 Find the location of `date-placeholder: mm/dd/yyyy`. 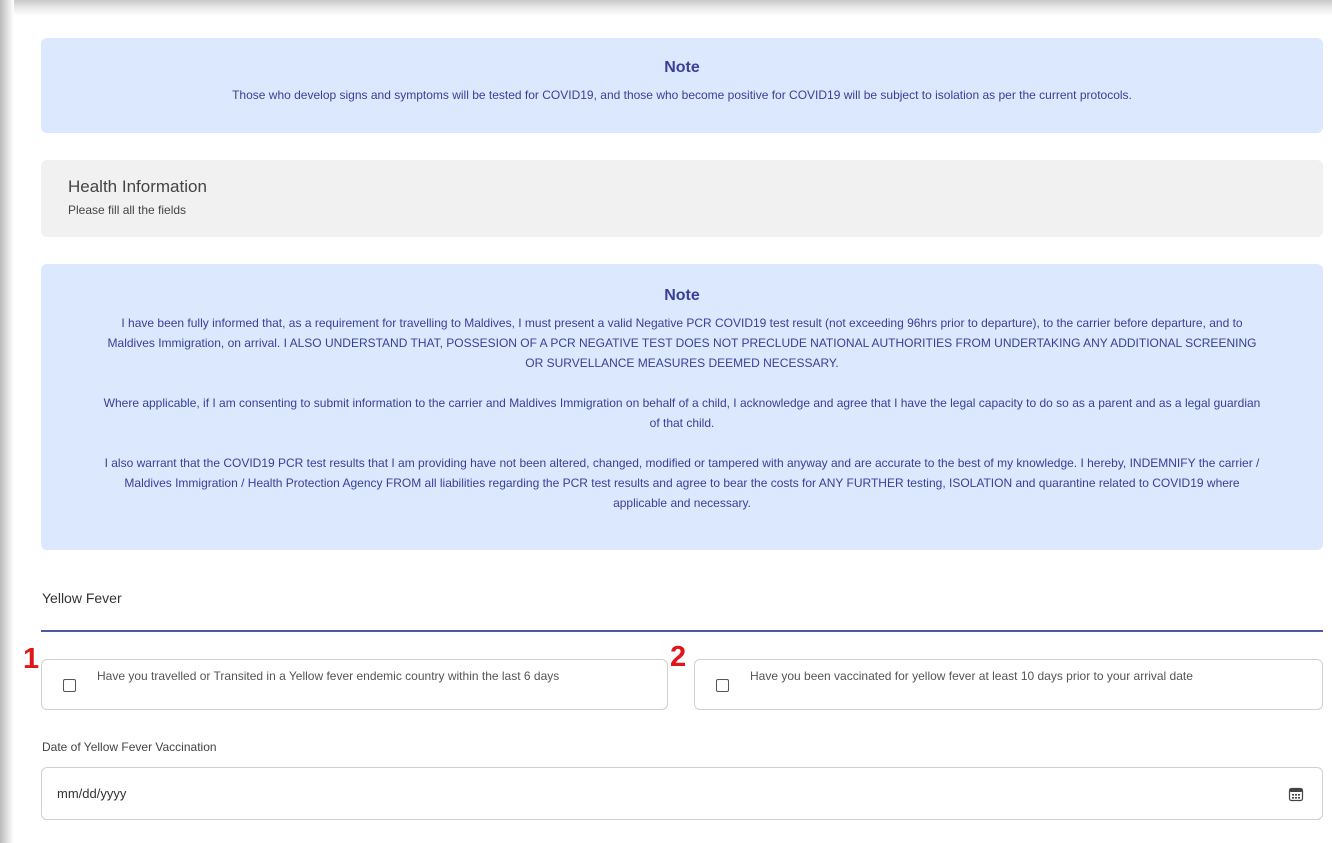

date-placeholder: mm/dd/yyyy is located at coordinates (92, 793).